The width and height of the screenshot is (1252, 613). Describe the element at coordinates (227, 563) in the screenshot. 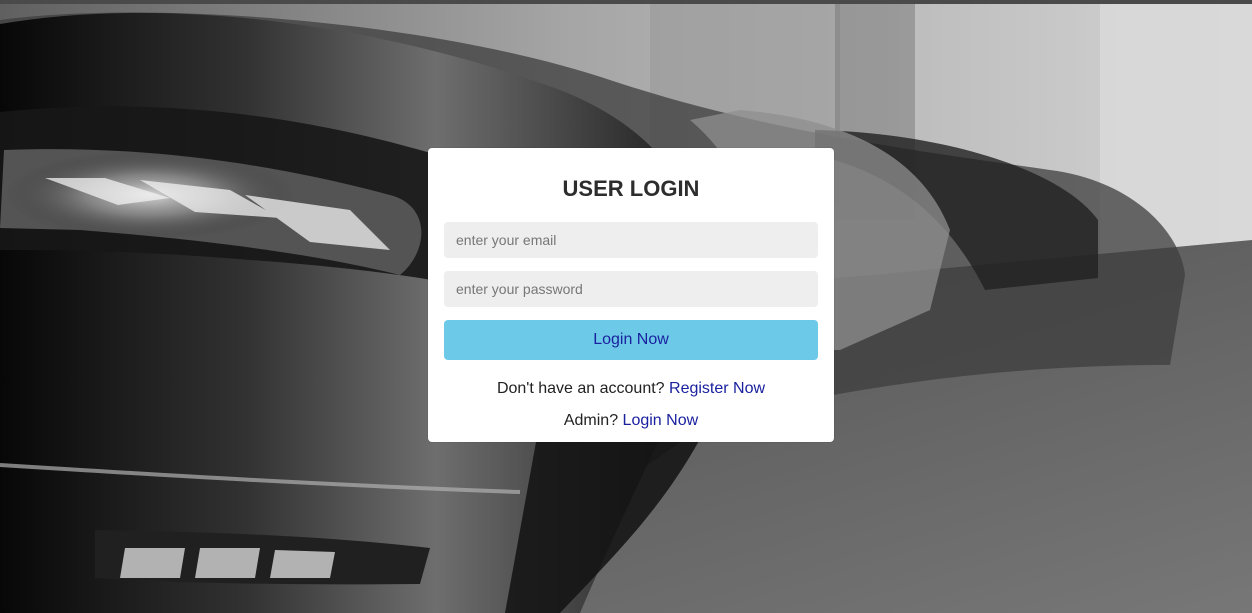

I see `fog-lights` at that location.